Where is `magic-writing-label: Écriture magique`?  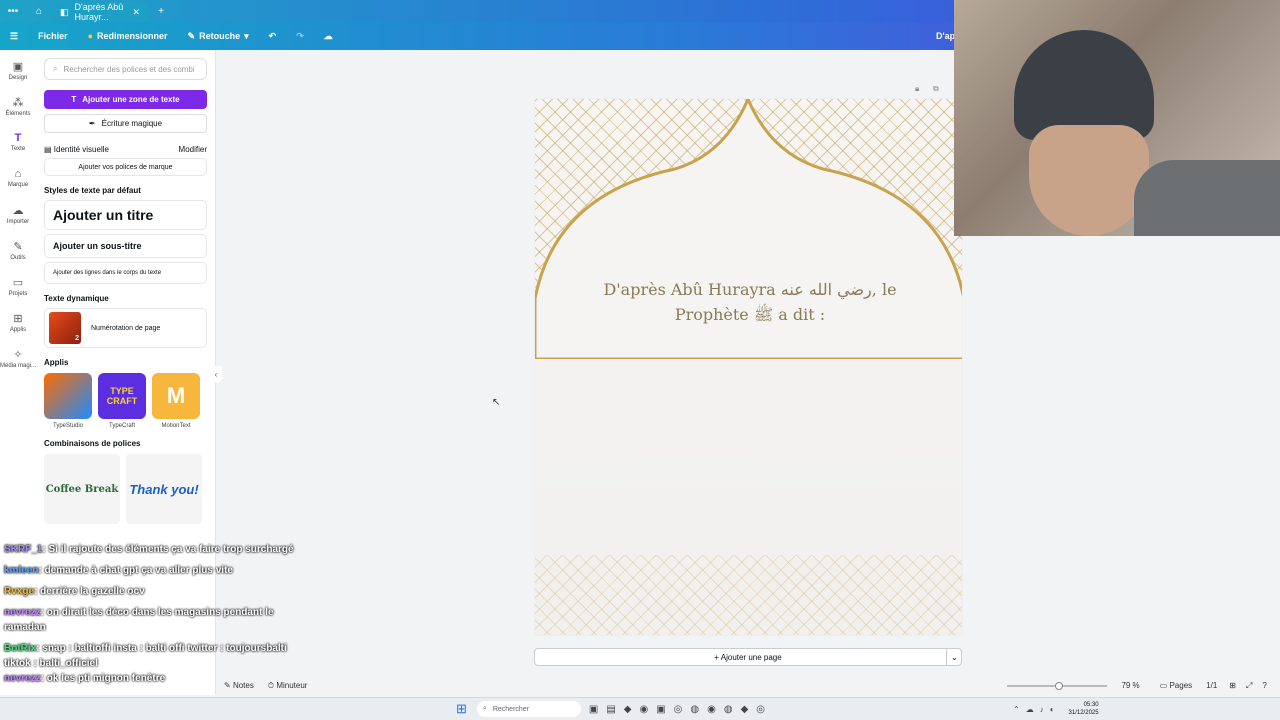 magic-writing-label: Écriture magique is located at coordinates (132, 123).